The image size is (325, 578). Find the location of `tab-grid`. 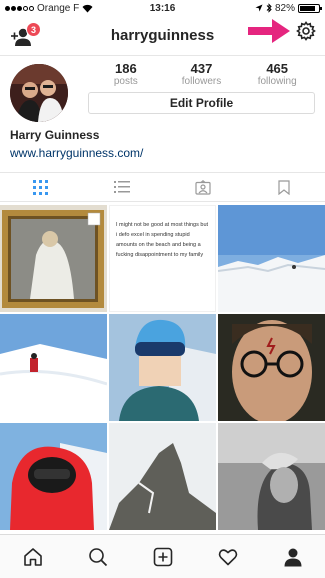

tab-grid is located at coordinates (40, 187).